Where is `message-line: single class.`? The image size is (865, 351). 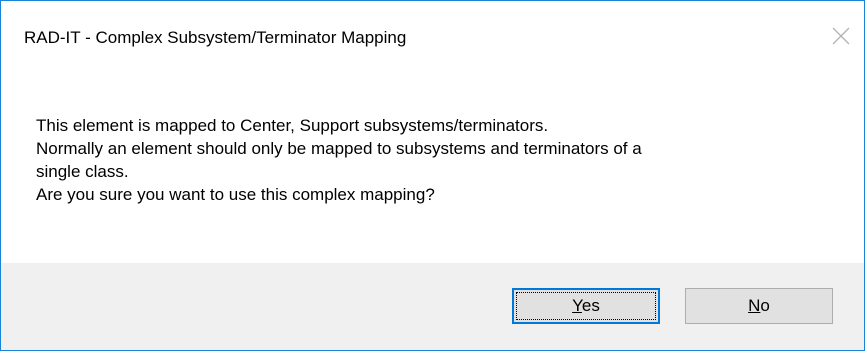 message-line: single class. is located at coordinates (82, 171).